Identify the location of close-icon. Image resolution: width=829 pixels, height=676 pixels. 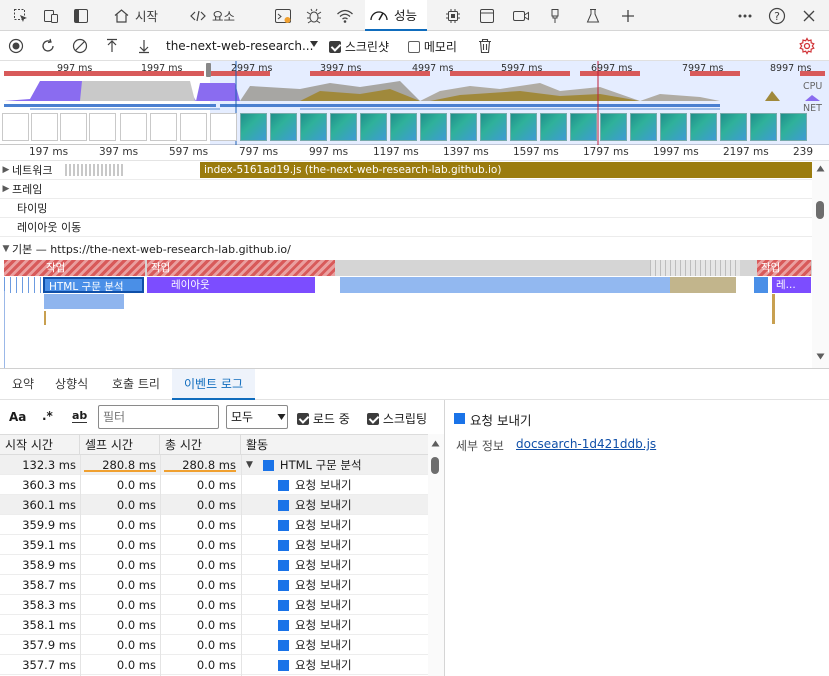
(809, 16).